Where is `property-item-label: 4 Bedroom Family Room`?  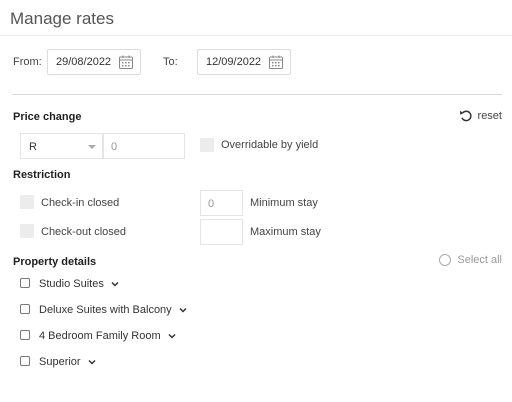
property-item-label: 4 Bedroom Family Room is located at coordinates (100, 336).